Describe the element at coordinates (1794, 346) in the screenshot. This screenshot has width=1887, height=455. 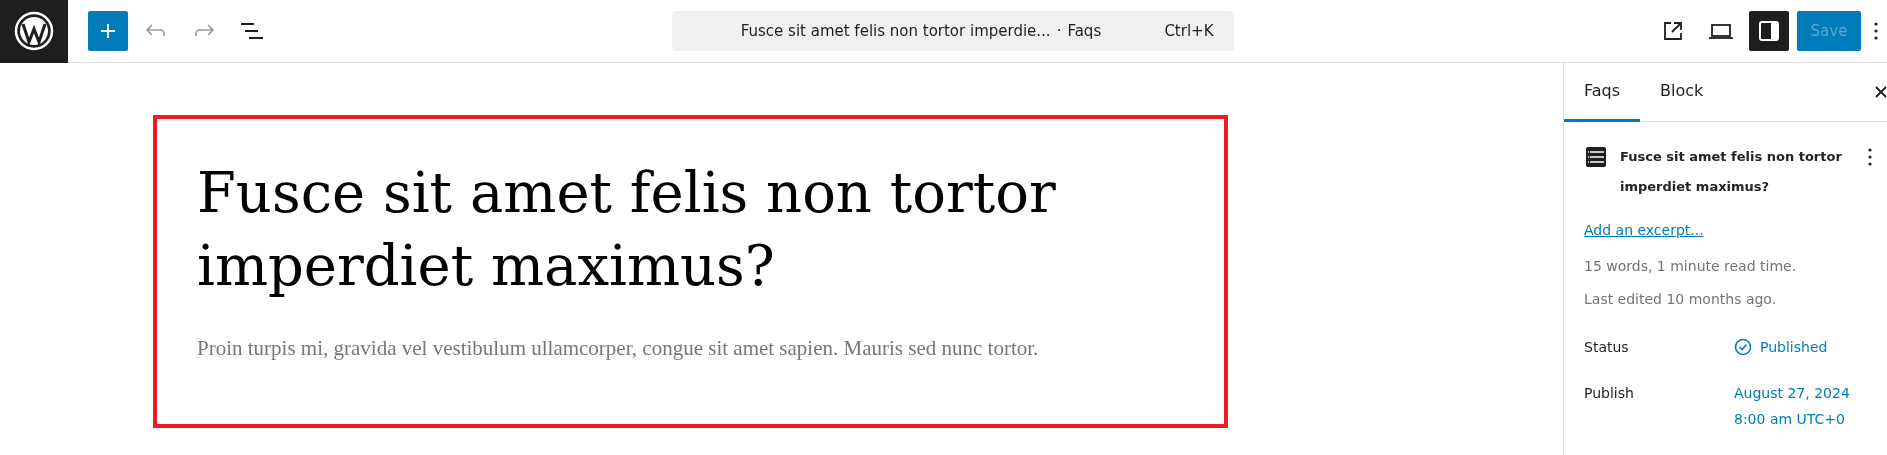
I see `status-button: Published` at that location.